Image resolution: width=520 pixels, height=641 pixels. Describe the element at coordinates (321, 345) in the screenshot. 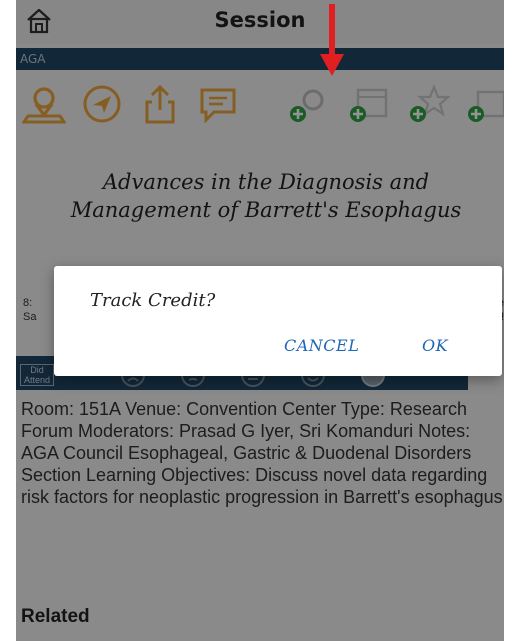

I see `cancel-button: CANCEL` at that location.